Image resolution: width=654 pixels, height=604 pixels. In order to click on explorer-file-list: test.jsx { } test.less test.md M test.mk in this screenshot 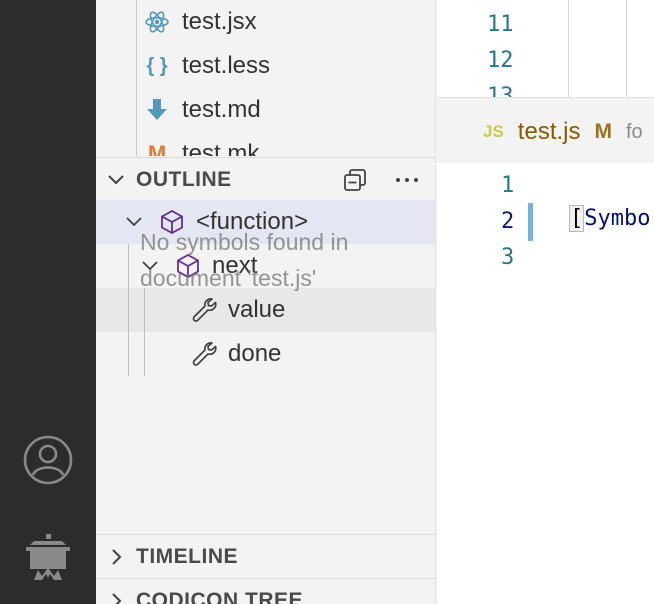, I will do `click(265, 78)`.